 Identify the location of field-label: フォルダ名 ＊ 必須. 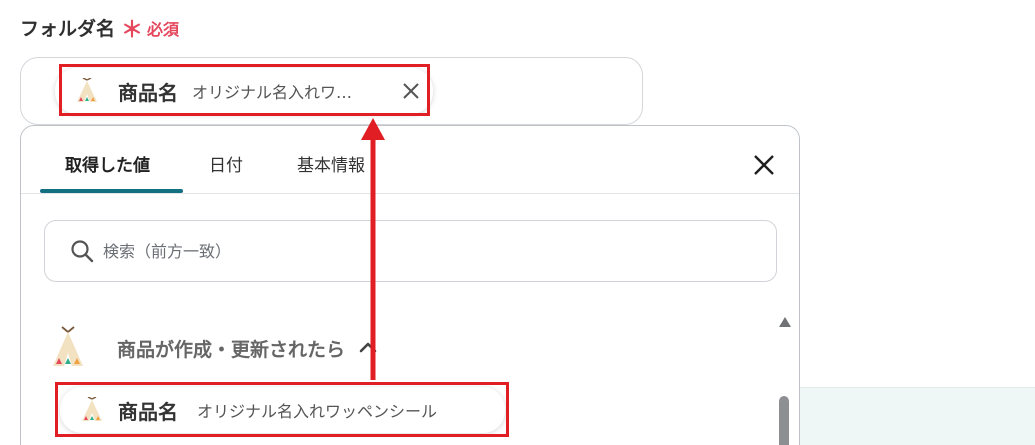
(99, 27).